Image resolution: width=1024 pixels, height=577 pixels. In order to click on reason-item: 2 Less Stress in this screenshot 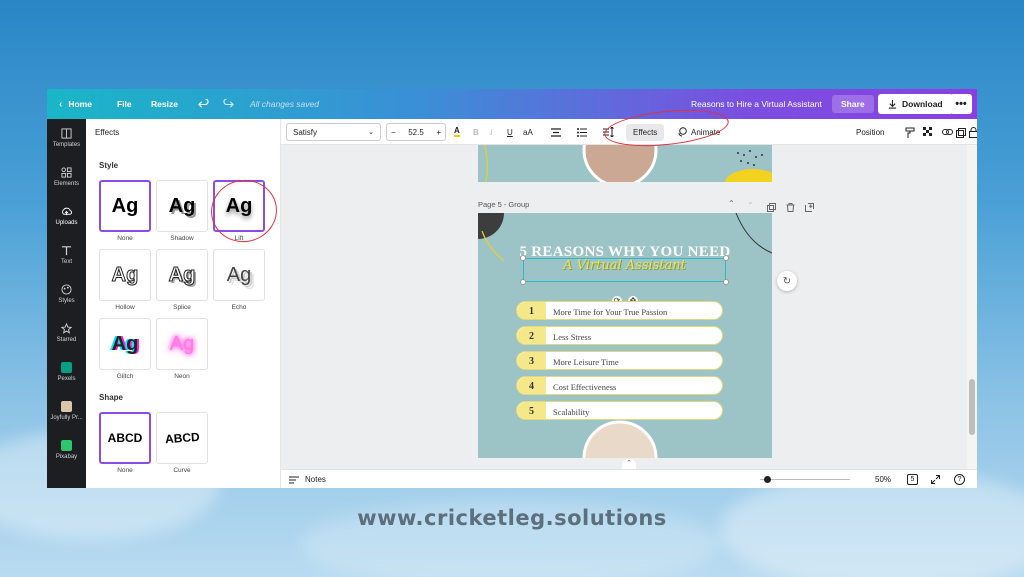, I will do `click(619, 335)`.